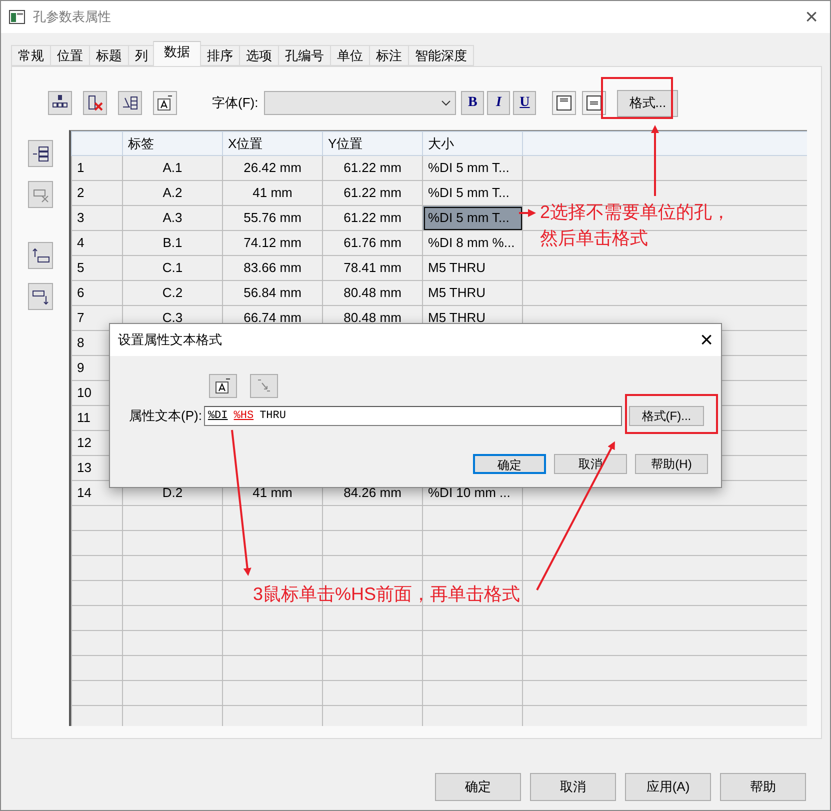 This screenshot has width=831, height=811. Describe the element at coordinates (172, 293) in the screenshot. I see `table-cell: C.2` at that location.